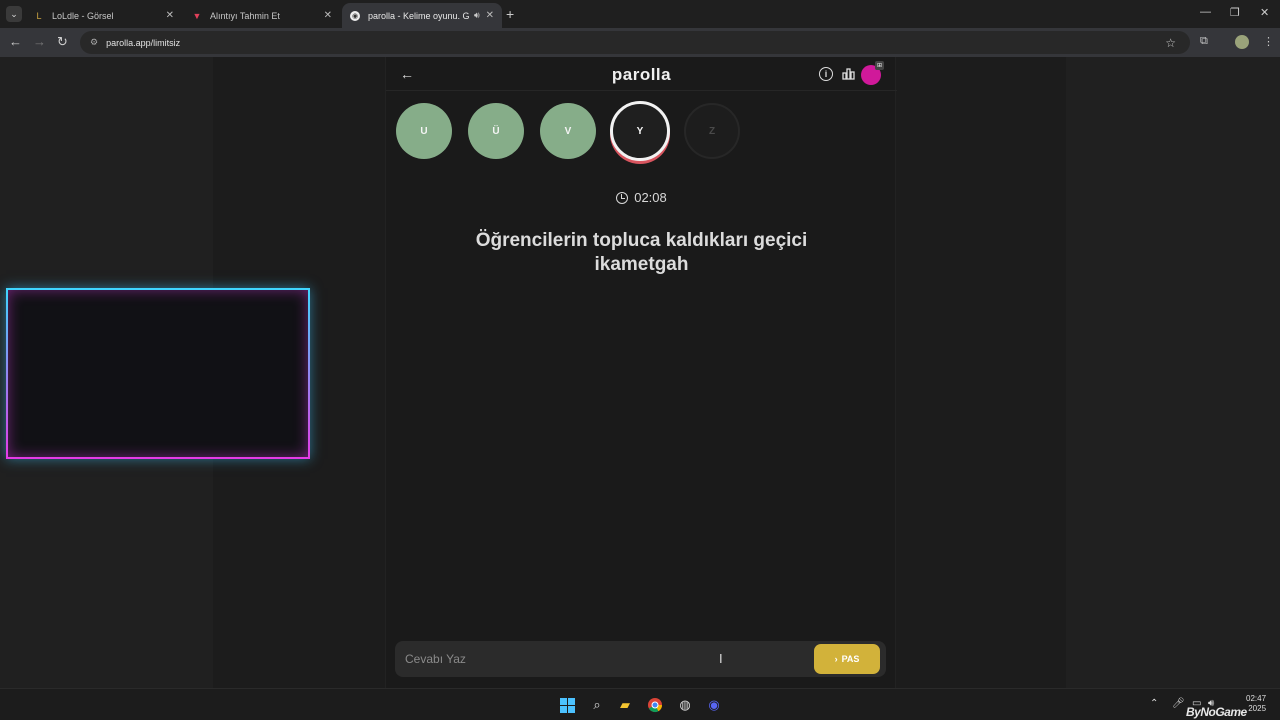 The width and height of the screenshot is (1280, 720). I want to click on loldle-favicon-icon: L, so click(39, 15).